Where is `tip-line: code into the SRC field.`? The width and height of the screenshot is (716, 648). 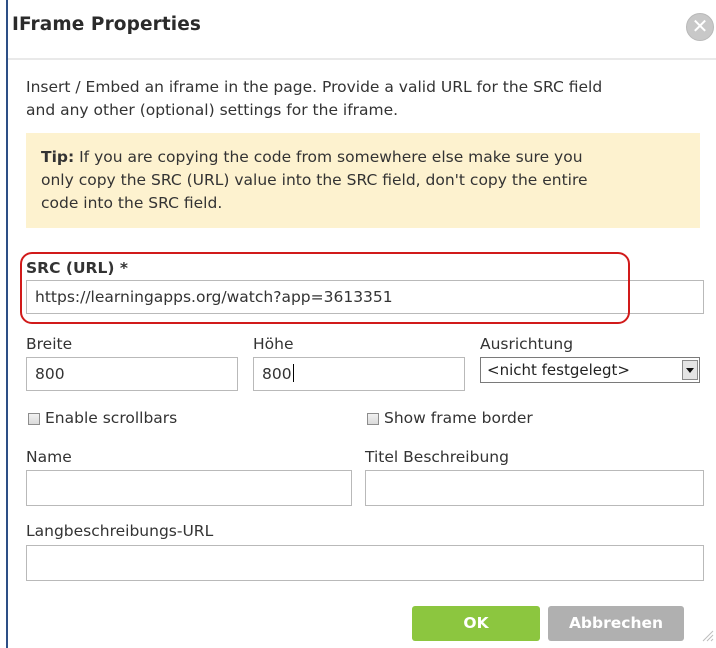 tip-line: code into the SRC field. is located at coordinates (132, 203).